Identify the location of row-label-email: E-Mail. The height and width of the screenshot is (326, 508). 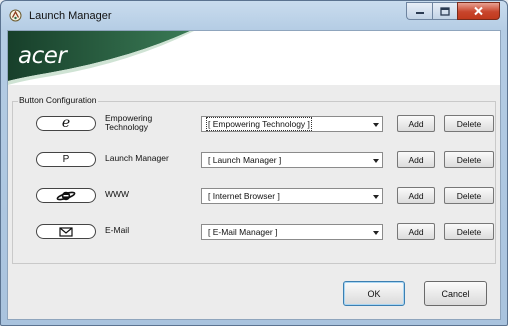
(117, 230).